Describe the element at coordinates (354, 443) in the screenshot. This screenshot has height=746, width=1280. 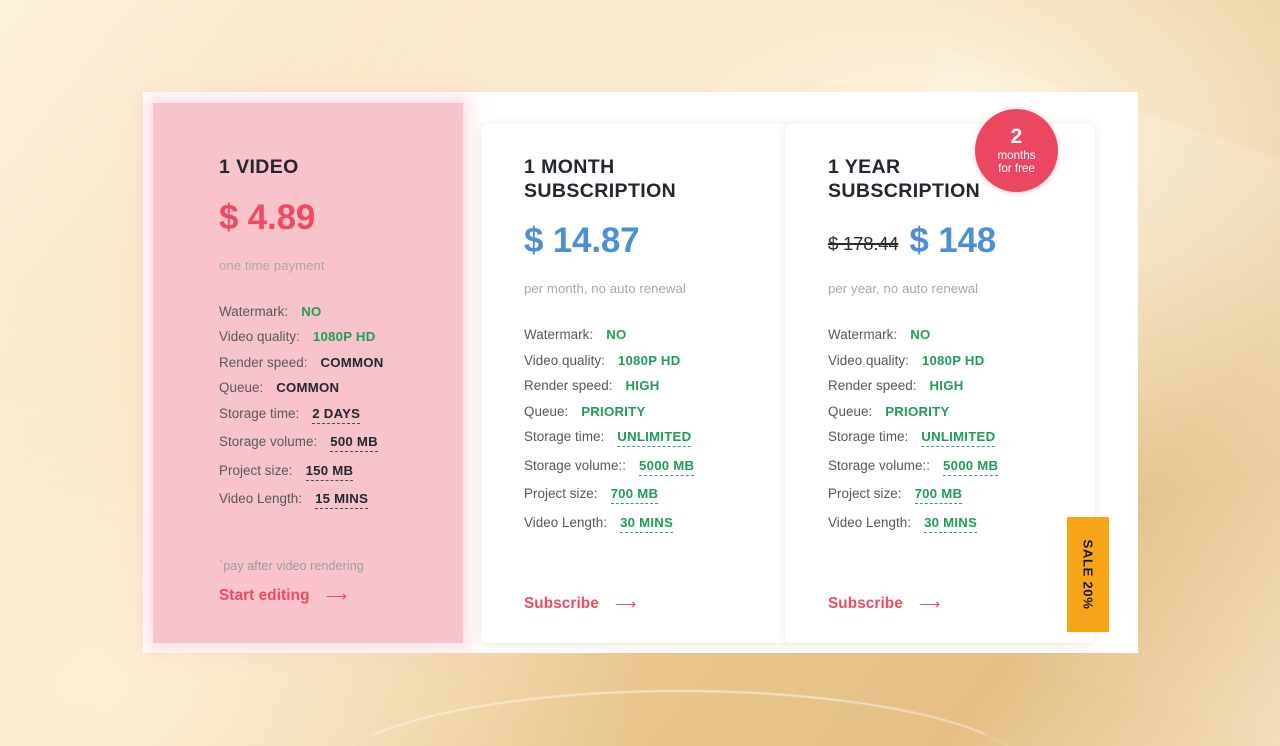
I see `feature-value: 500 MB` at that location.